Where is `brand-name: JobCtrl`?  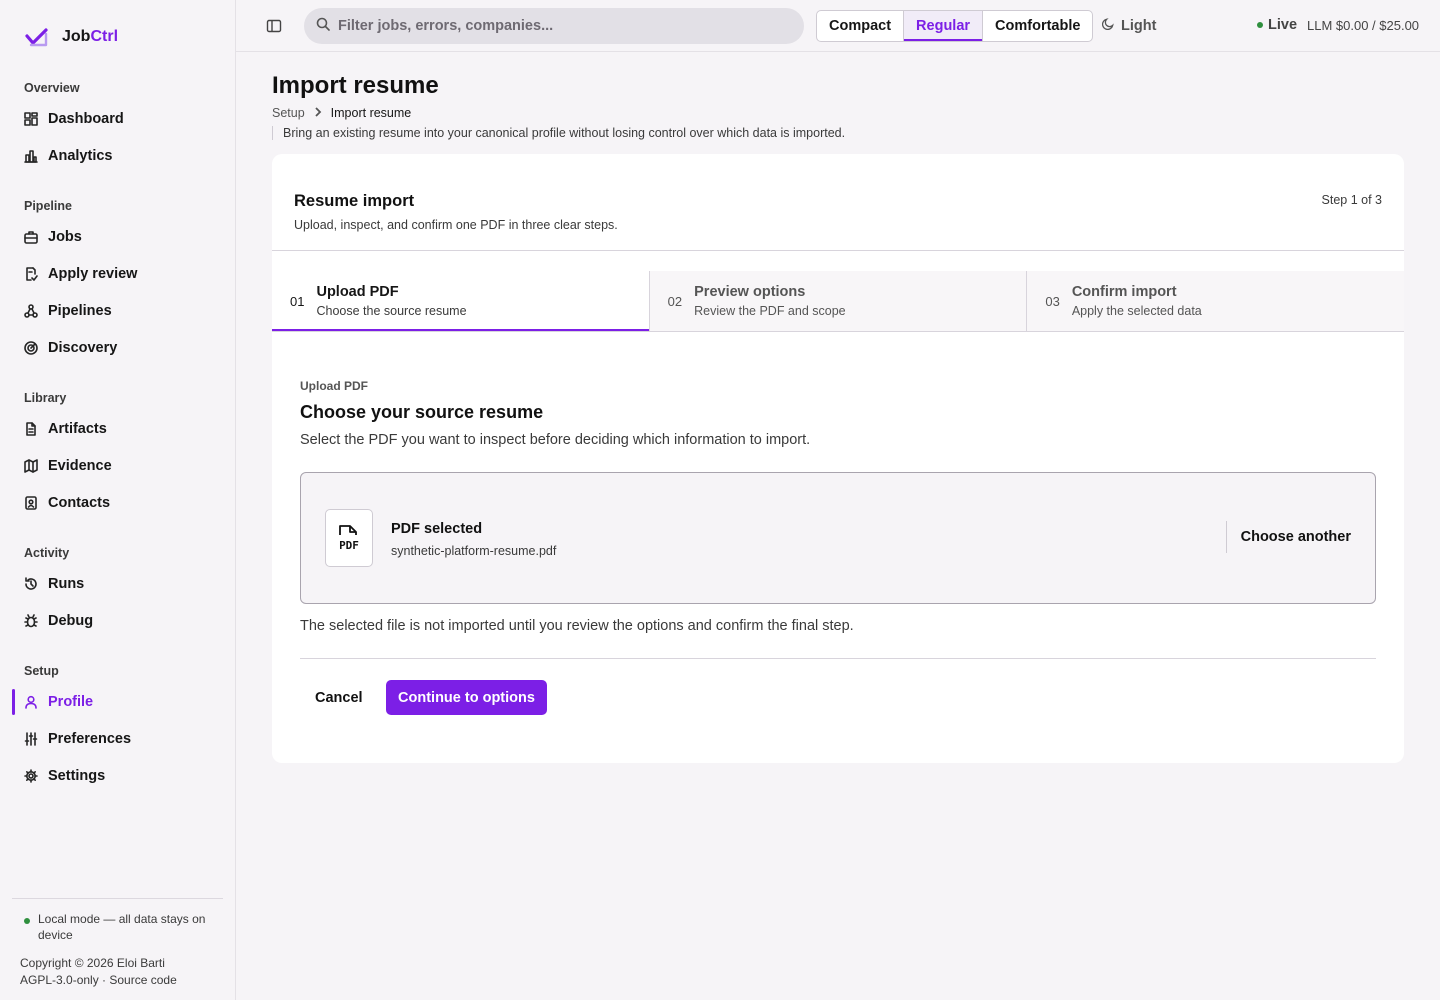
brand-name: JobCtrl is located at coordinates (90, 37).